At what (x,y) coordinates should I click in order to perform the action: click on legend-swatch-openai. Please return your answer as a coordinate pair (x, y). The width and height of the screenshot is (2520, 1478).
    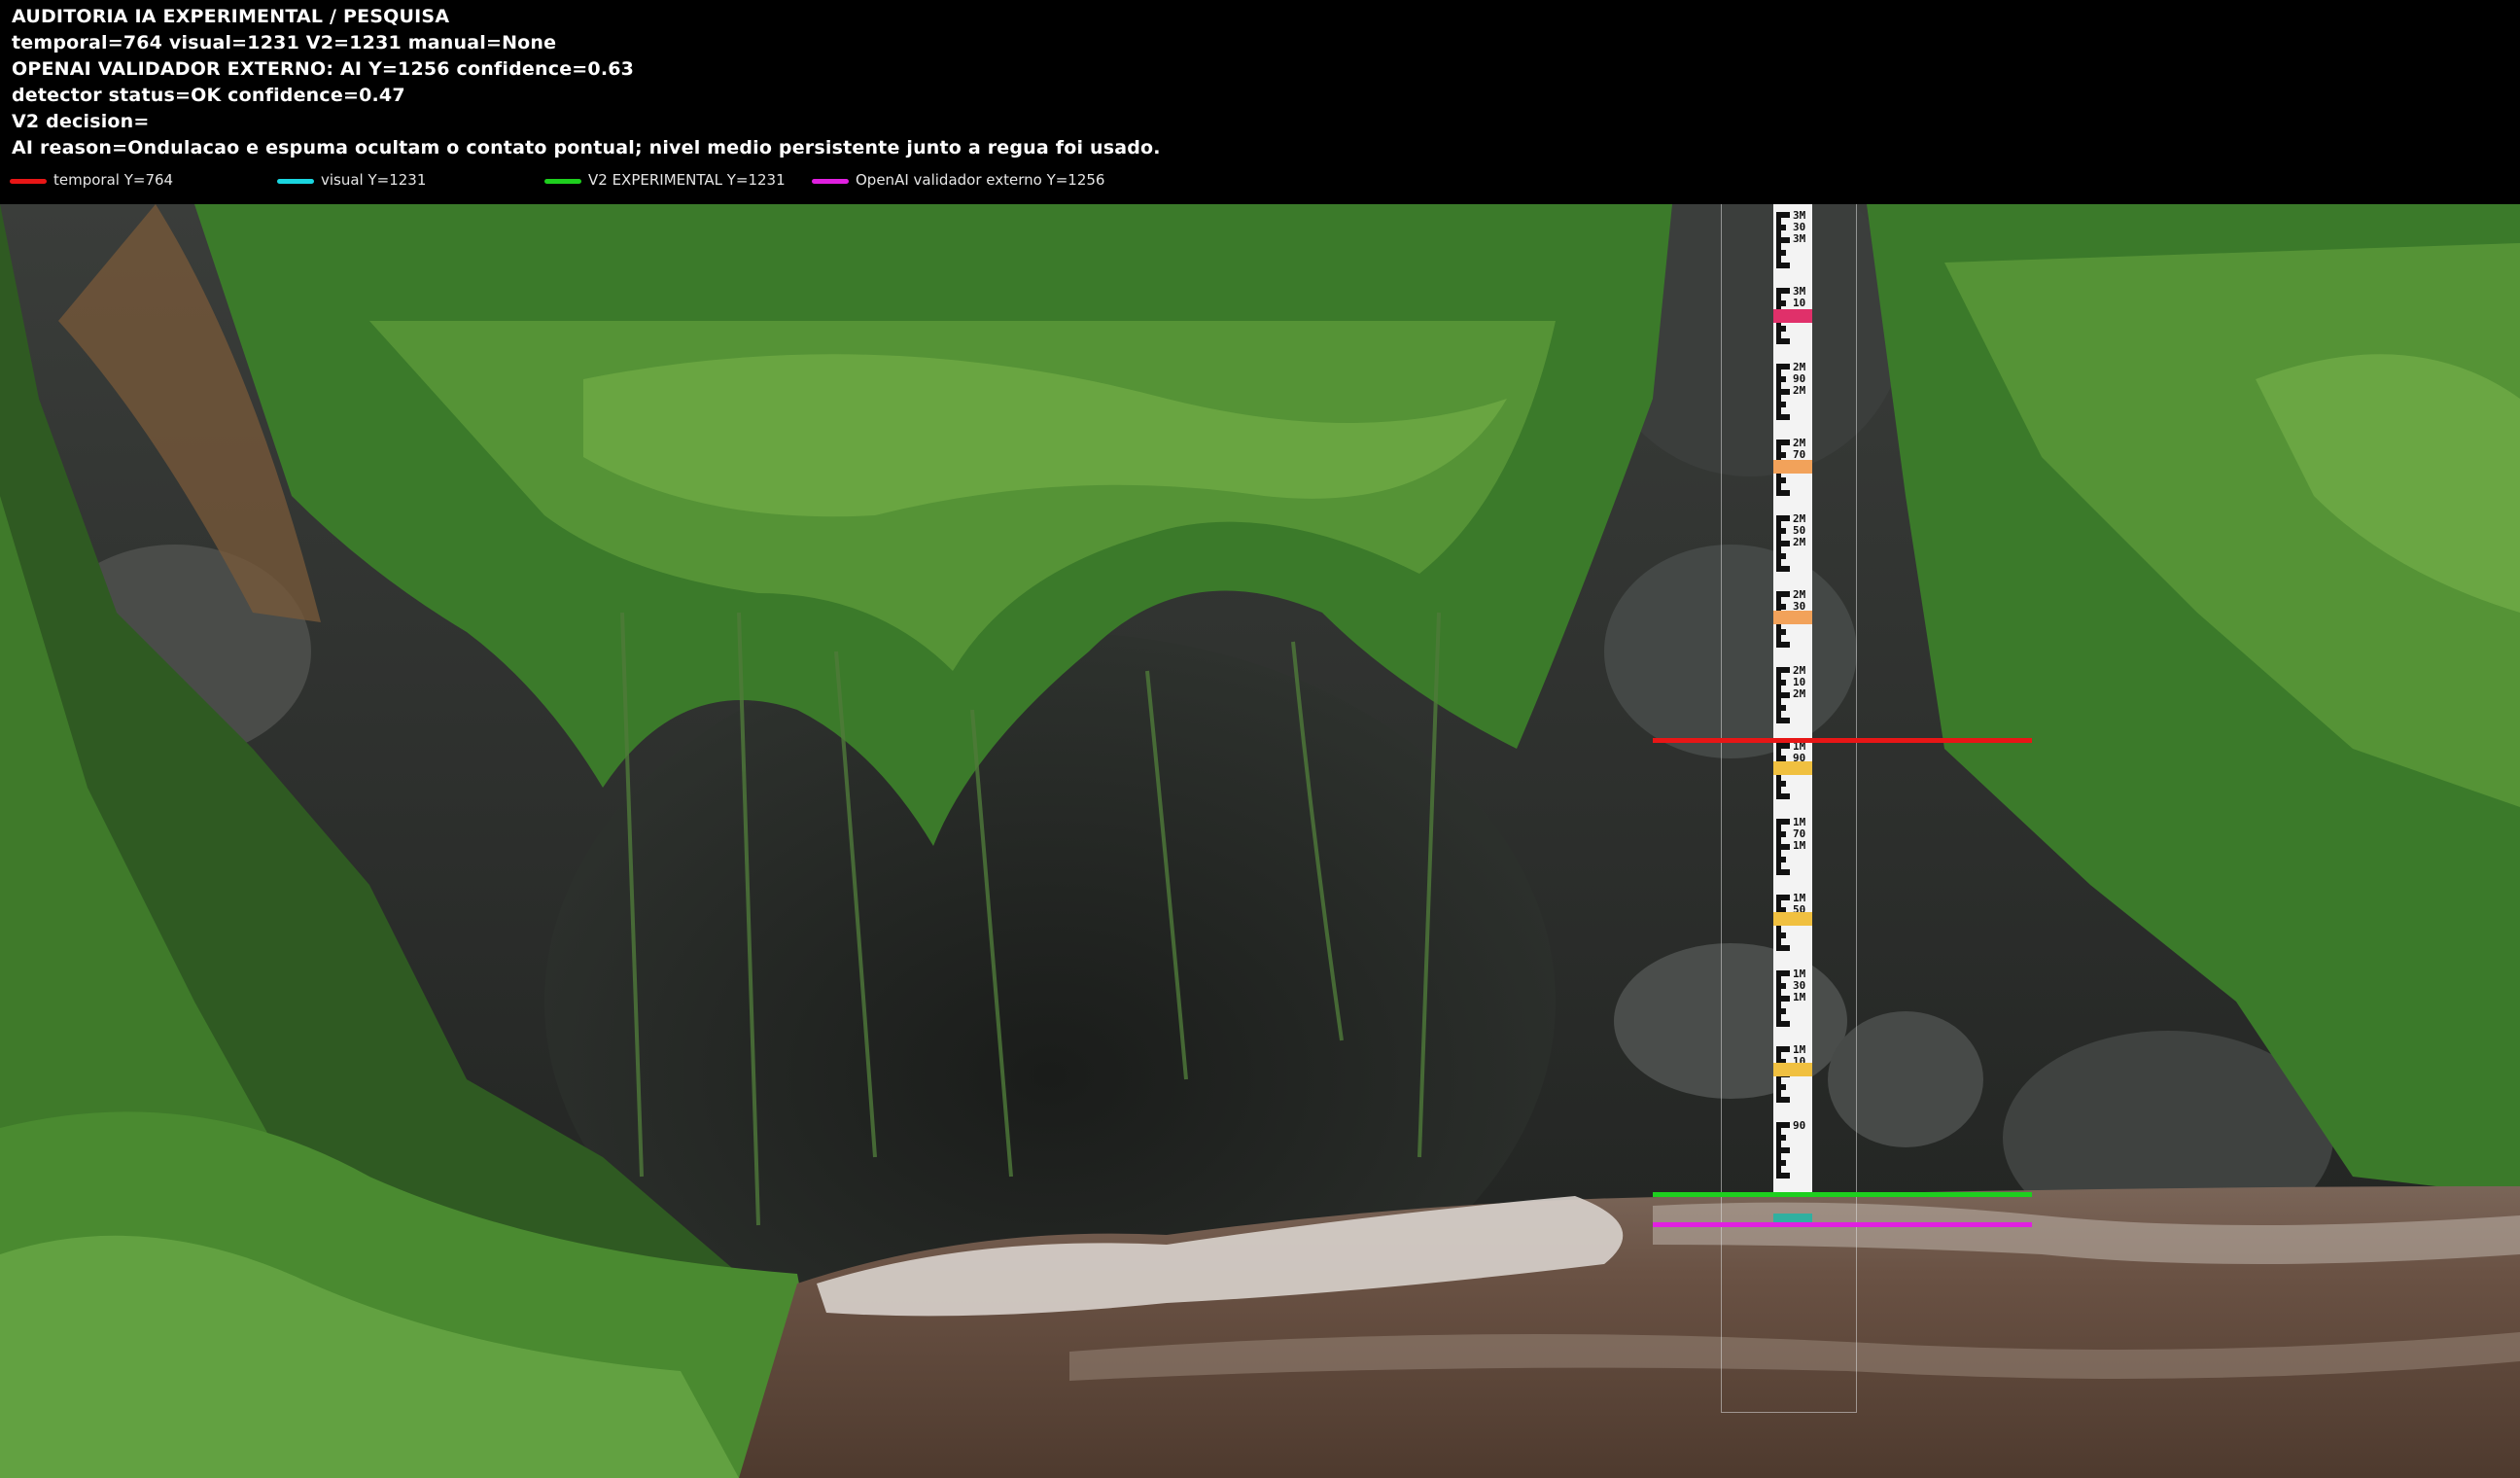
    Looking at the image, I should click on (830, 181).